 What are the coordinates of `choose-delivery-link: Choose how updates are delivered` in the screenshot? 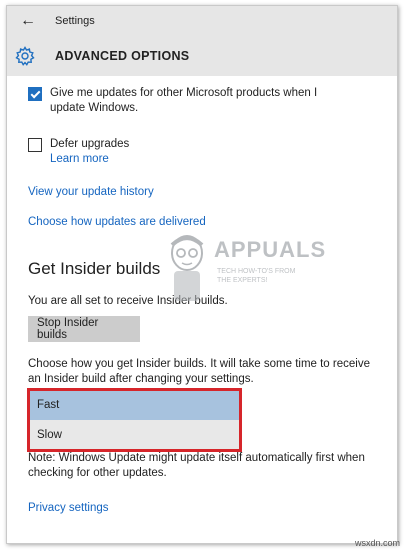 It's located at (117, 222).